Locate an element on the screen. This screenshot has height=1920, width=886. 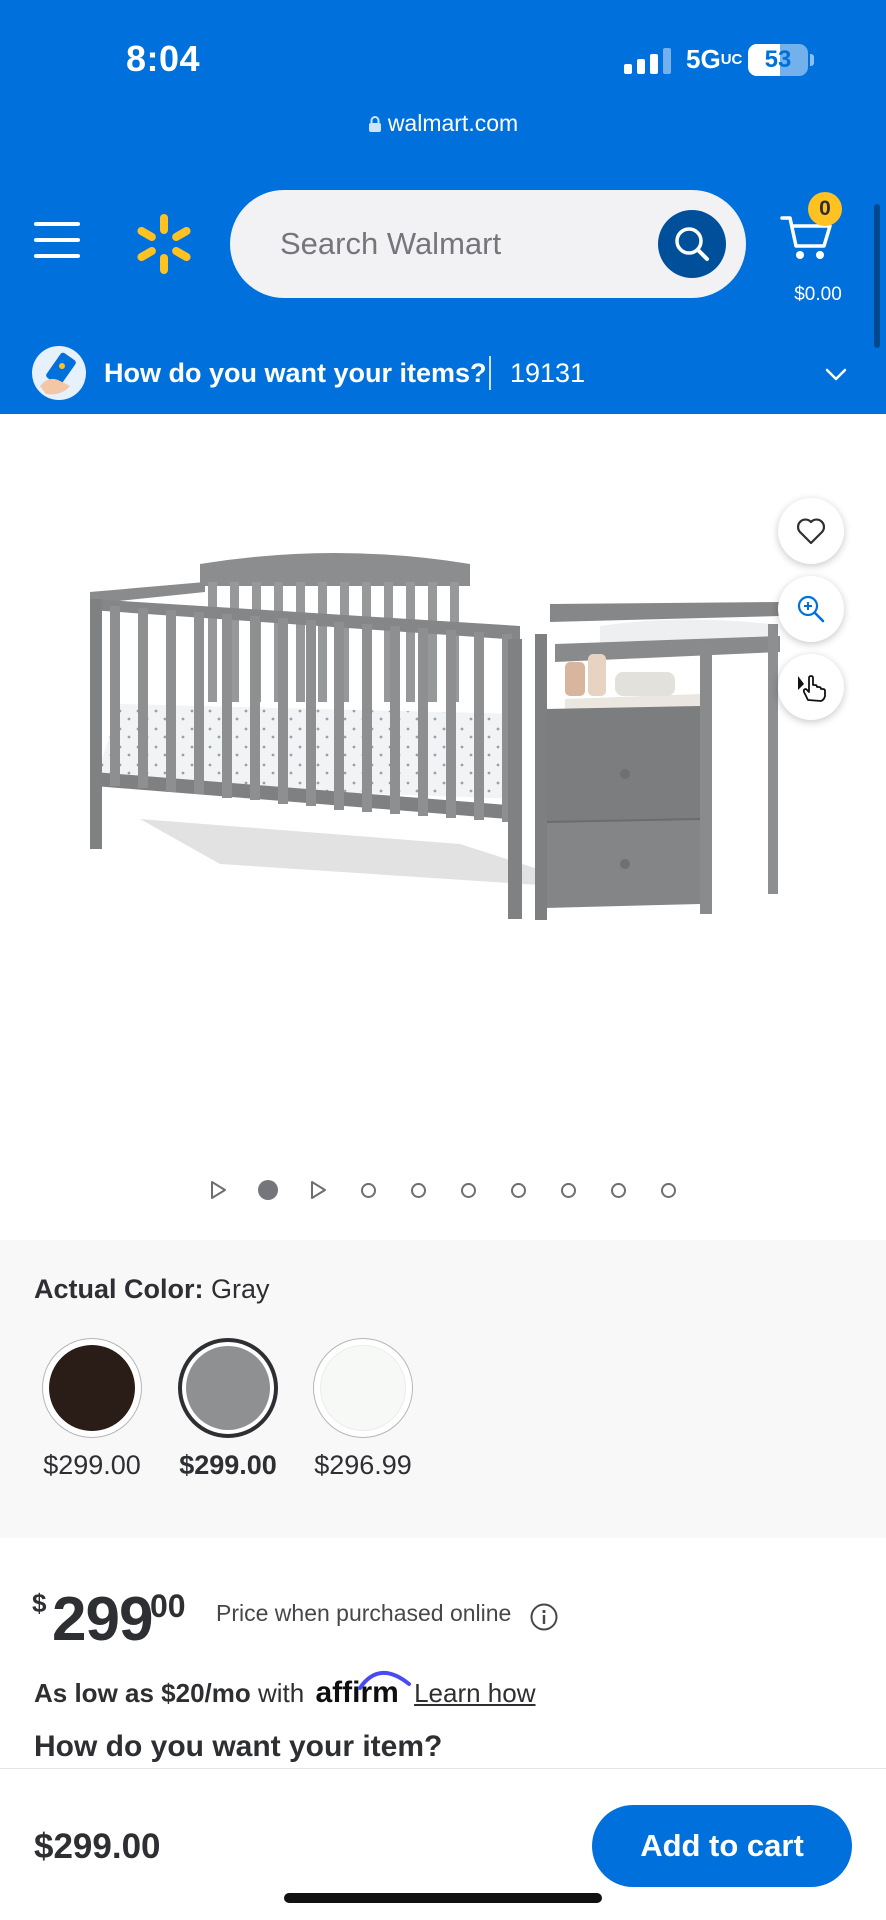
network-type: 5GUC is located at coordinates (714, 59).